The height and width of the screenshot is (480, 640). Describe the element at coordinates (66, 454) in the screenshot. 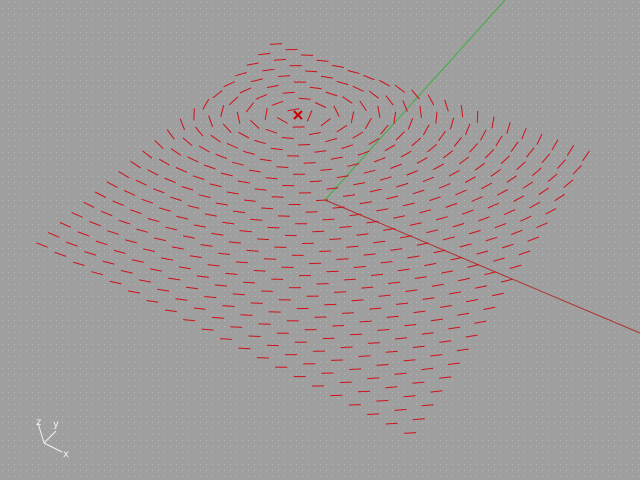

I see `gizmo-x-label: x` at that location.